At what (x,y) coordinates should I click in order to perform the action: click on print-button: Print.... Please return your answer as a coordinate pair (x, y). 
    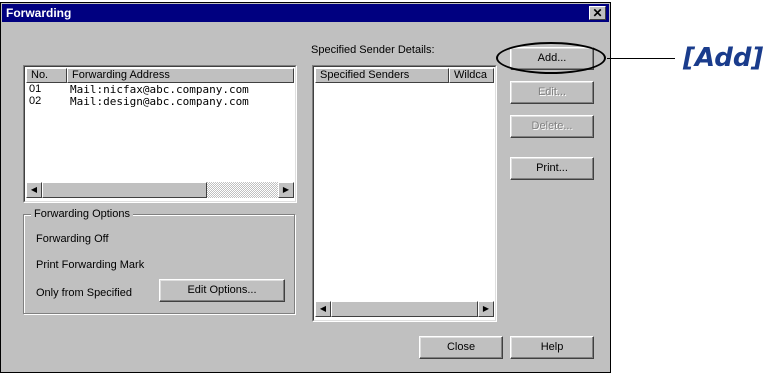
    Looking at the image, I should click on (552, 168).